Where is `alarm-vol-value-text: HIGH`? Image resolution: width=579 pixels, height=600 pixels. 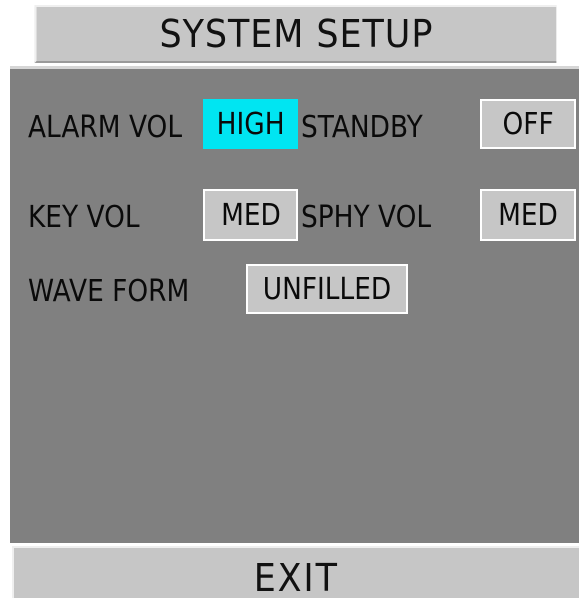
alarm-vol-value-text: HIGH is located at coordinates (250, 124).